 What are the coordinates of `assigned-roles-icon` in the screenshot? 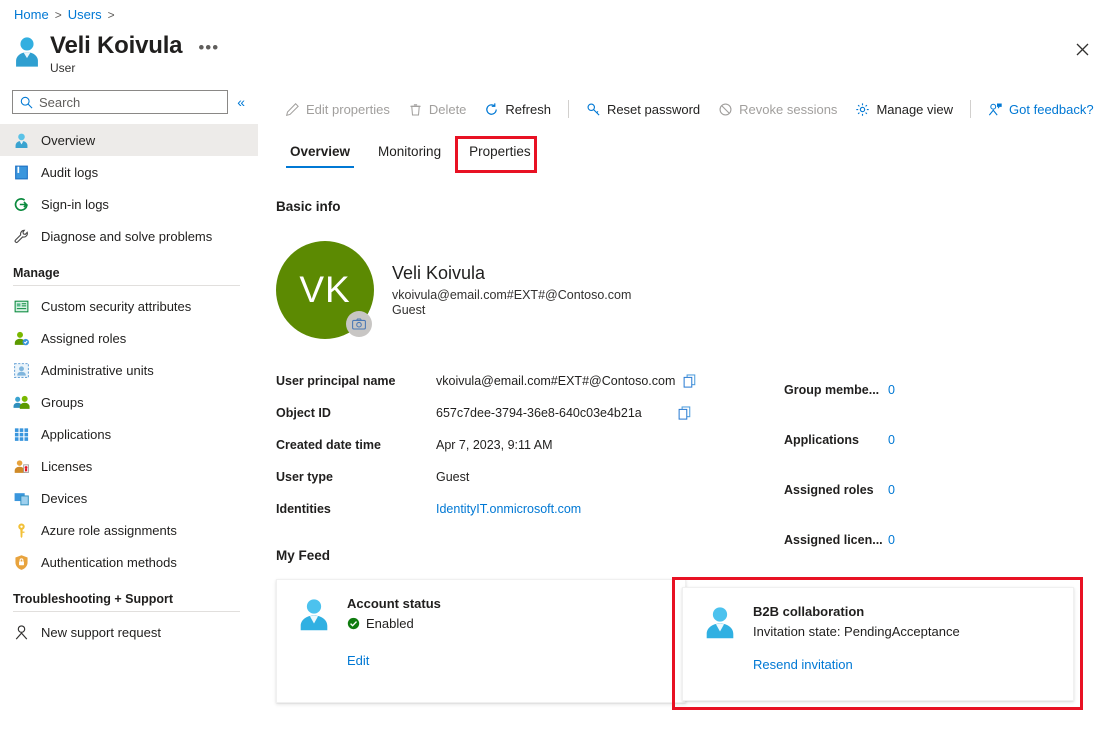 It's located at (21, 338).